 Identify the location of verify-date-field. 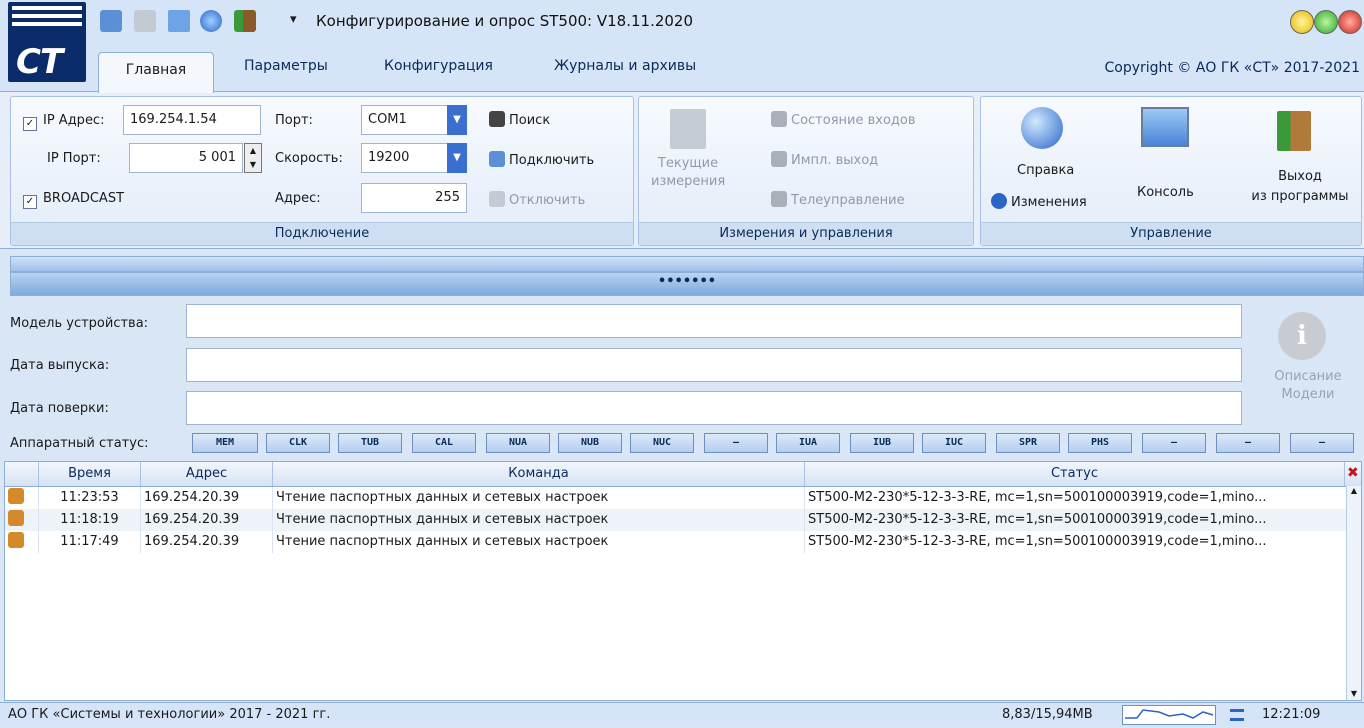
(714, 408).